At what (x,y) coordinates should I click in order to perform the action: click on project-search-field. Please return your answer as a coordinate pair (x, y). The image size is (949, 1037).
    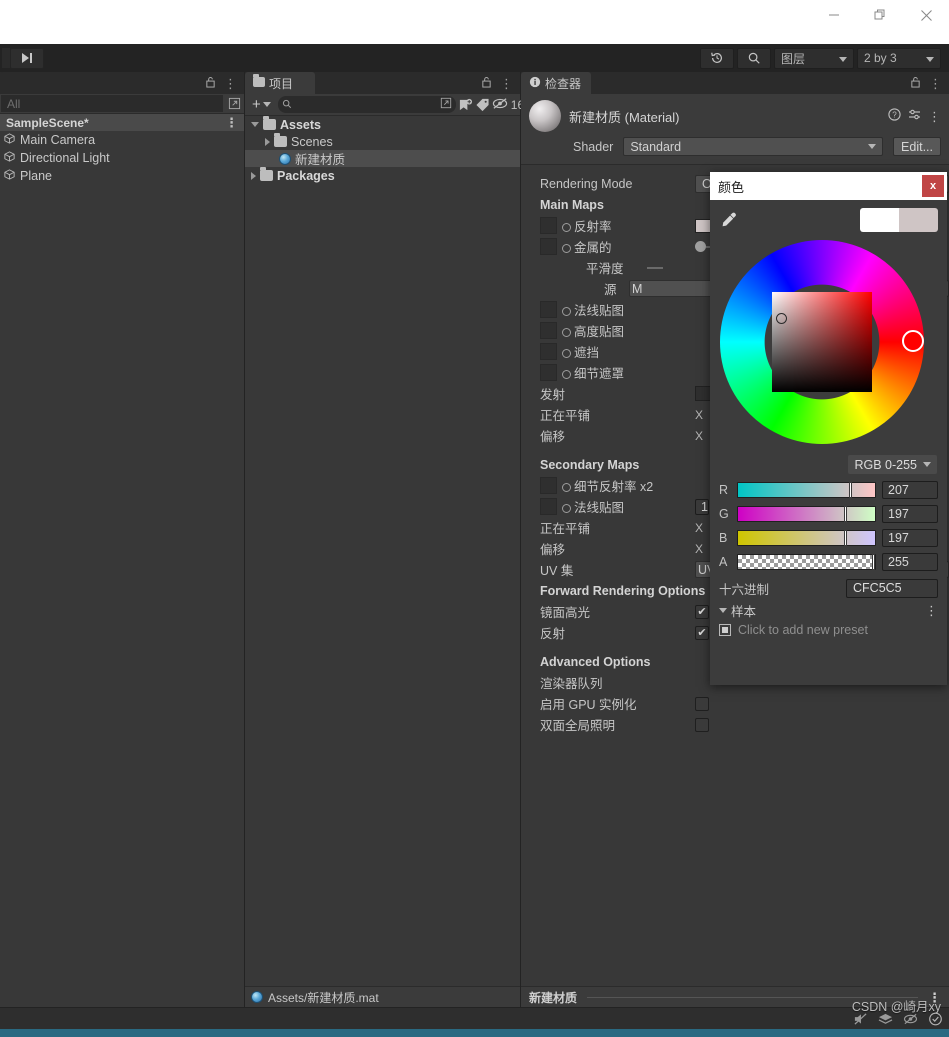
    Looking at the image, I should click on (366, 104).